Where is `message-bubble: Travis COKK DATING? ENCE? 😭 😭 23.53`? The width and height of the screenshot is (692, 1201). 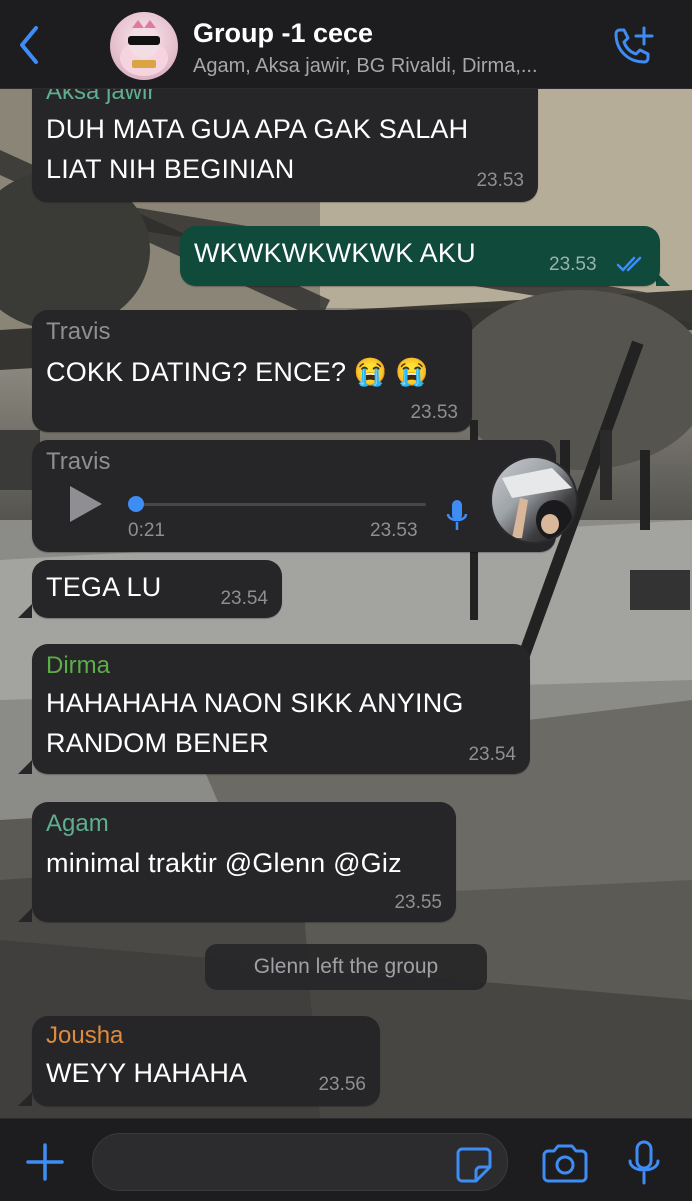
message-bubble: Travis COKK DATING? ENCE? 😭 😭 23.53 is located at coordinates (252, 371).